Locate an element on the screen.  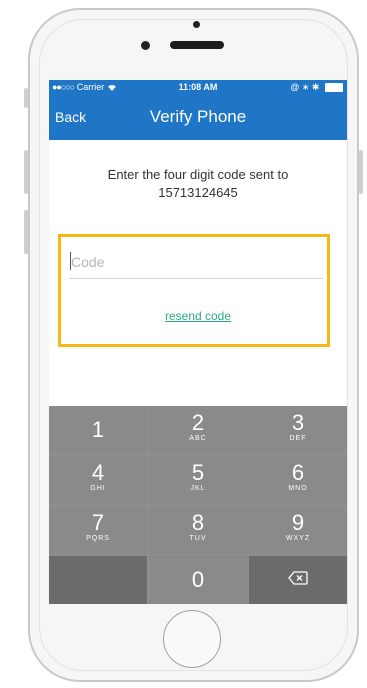
key-3: 3 DEF is located at coordinates (298, 430).